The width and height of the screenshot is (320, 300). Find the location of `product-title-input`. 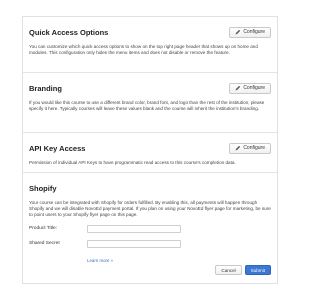

product-title-input is located at coordinates (134, 228).